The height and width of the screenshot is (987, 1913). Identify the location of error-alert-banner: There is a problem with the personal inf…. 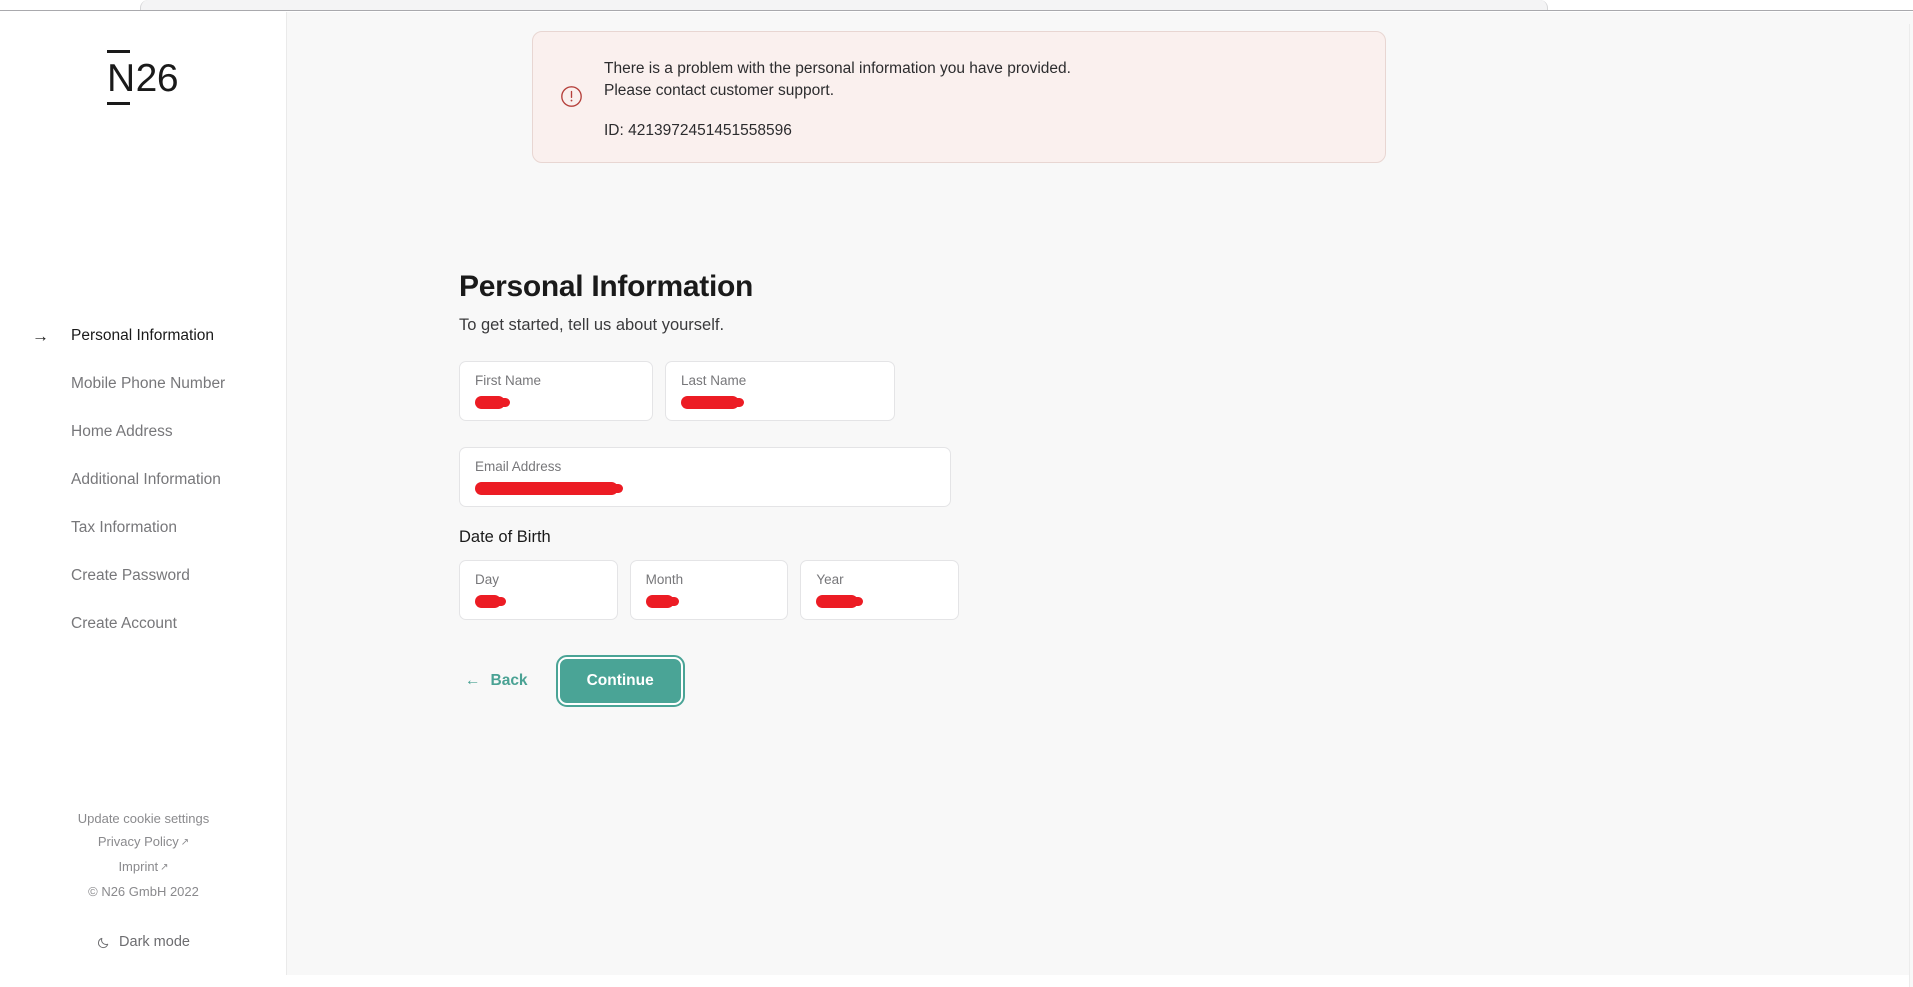
(959, 97).